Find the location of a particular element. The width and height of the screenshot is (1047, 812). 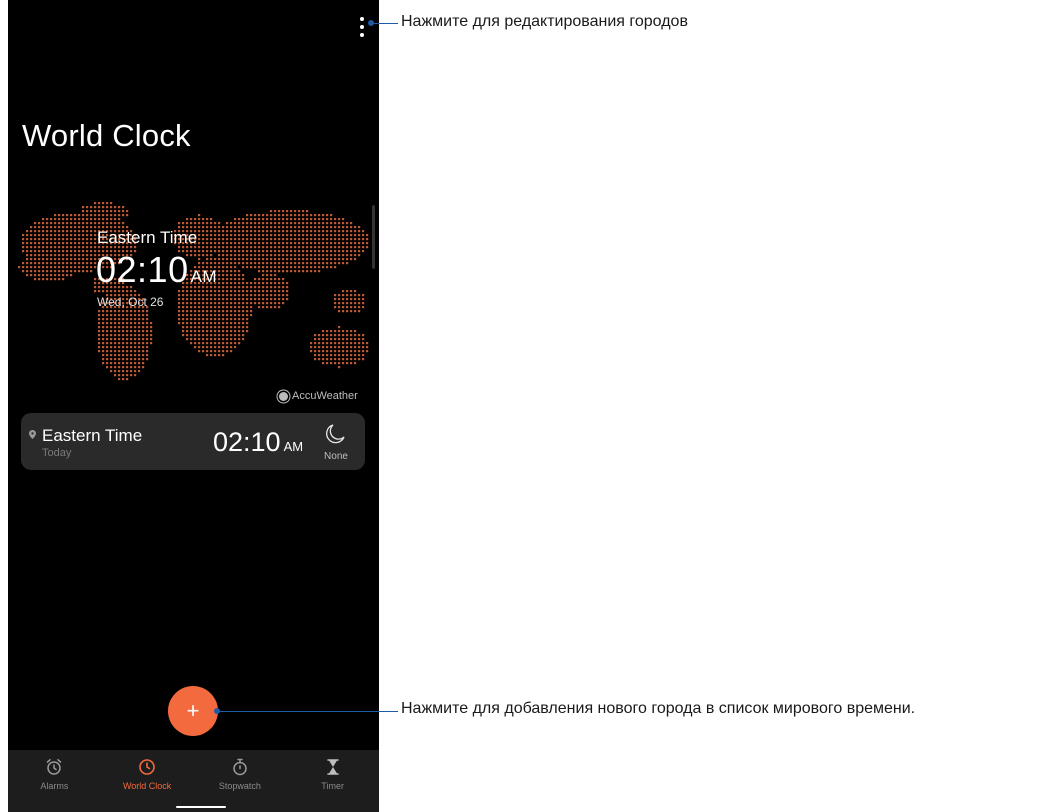

weather-provider-credit: AccuWeather is located at coordinates (318, 396).